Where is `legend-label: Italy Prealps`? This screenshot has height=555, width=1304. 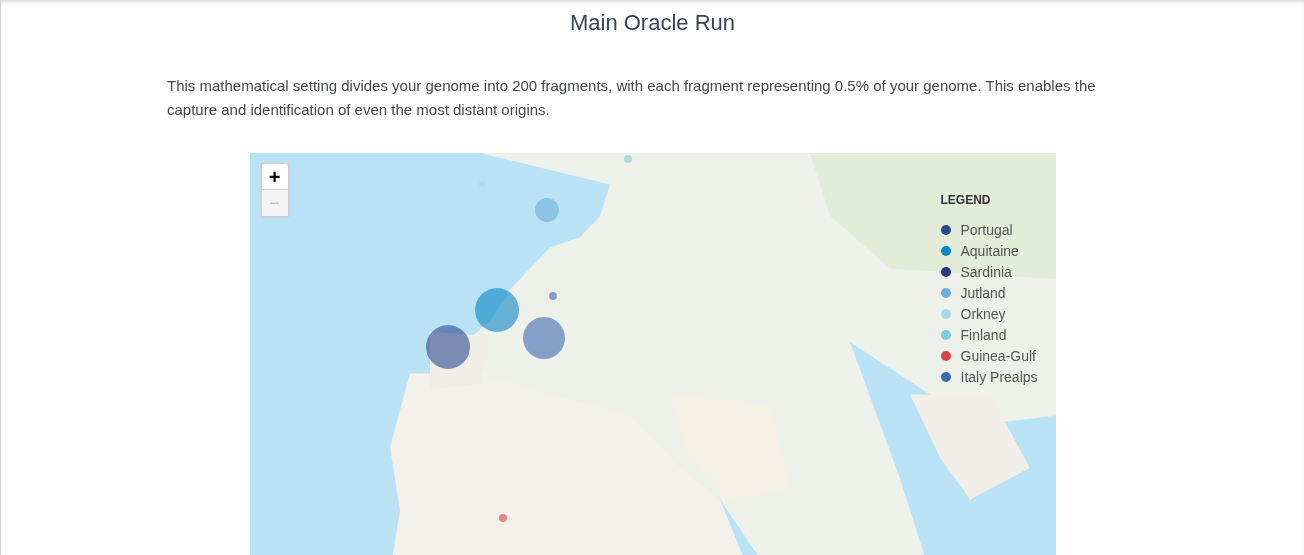
legend-label: Italy Prealps is located at coordinates (999, 377).